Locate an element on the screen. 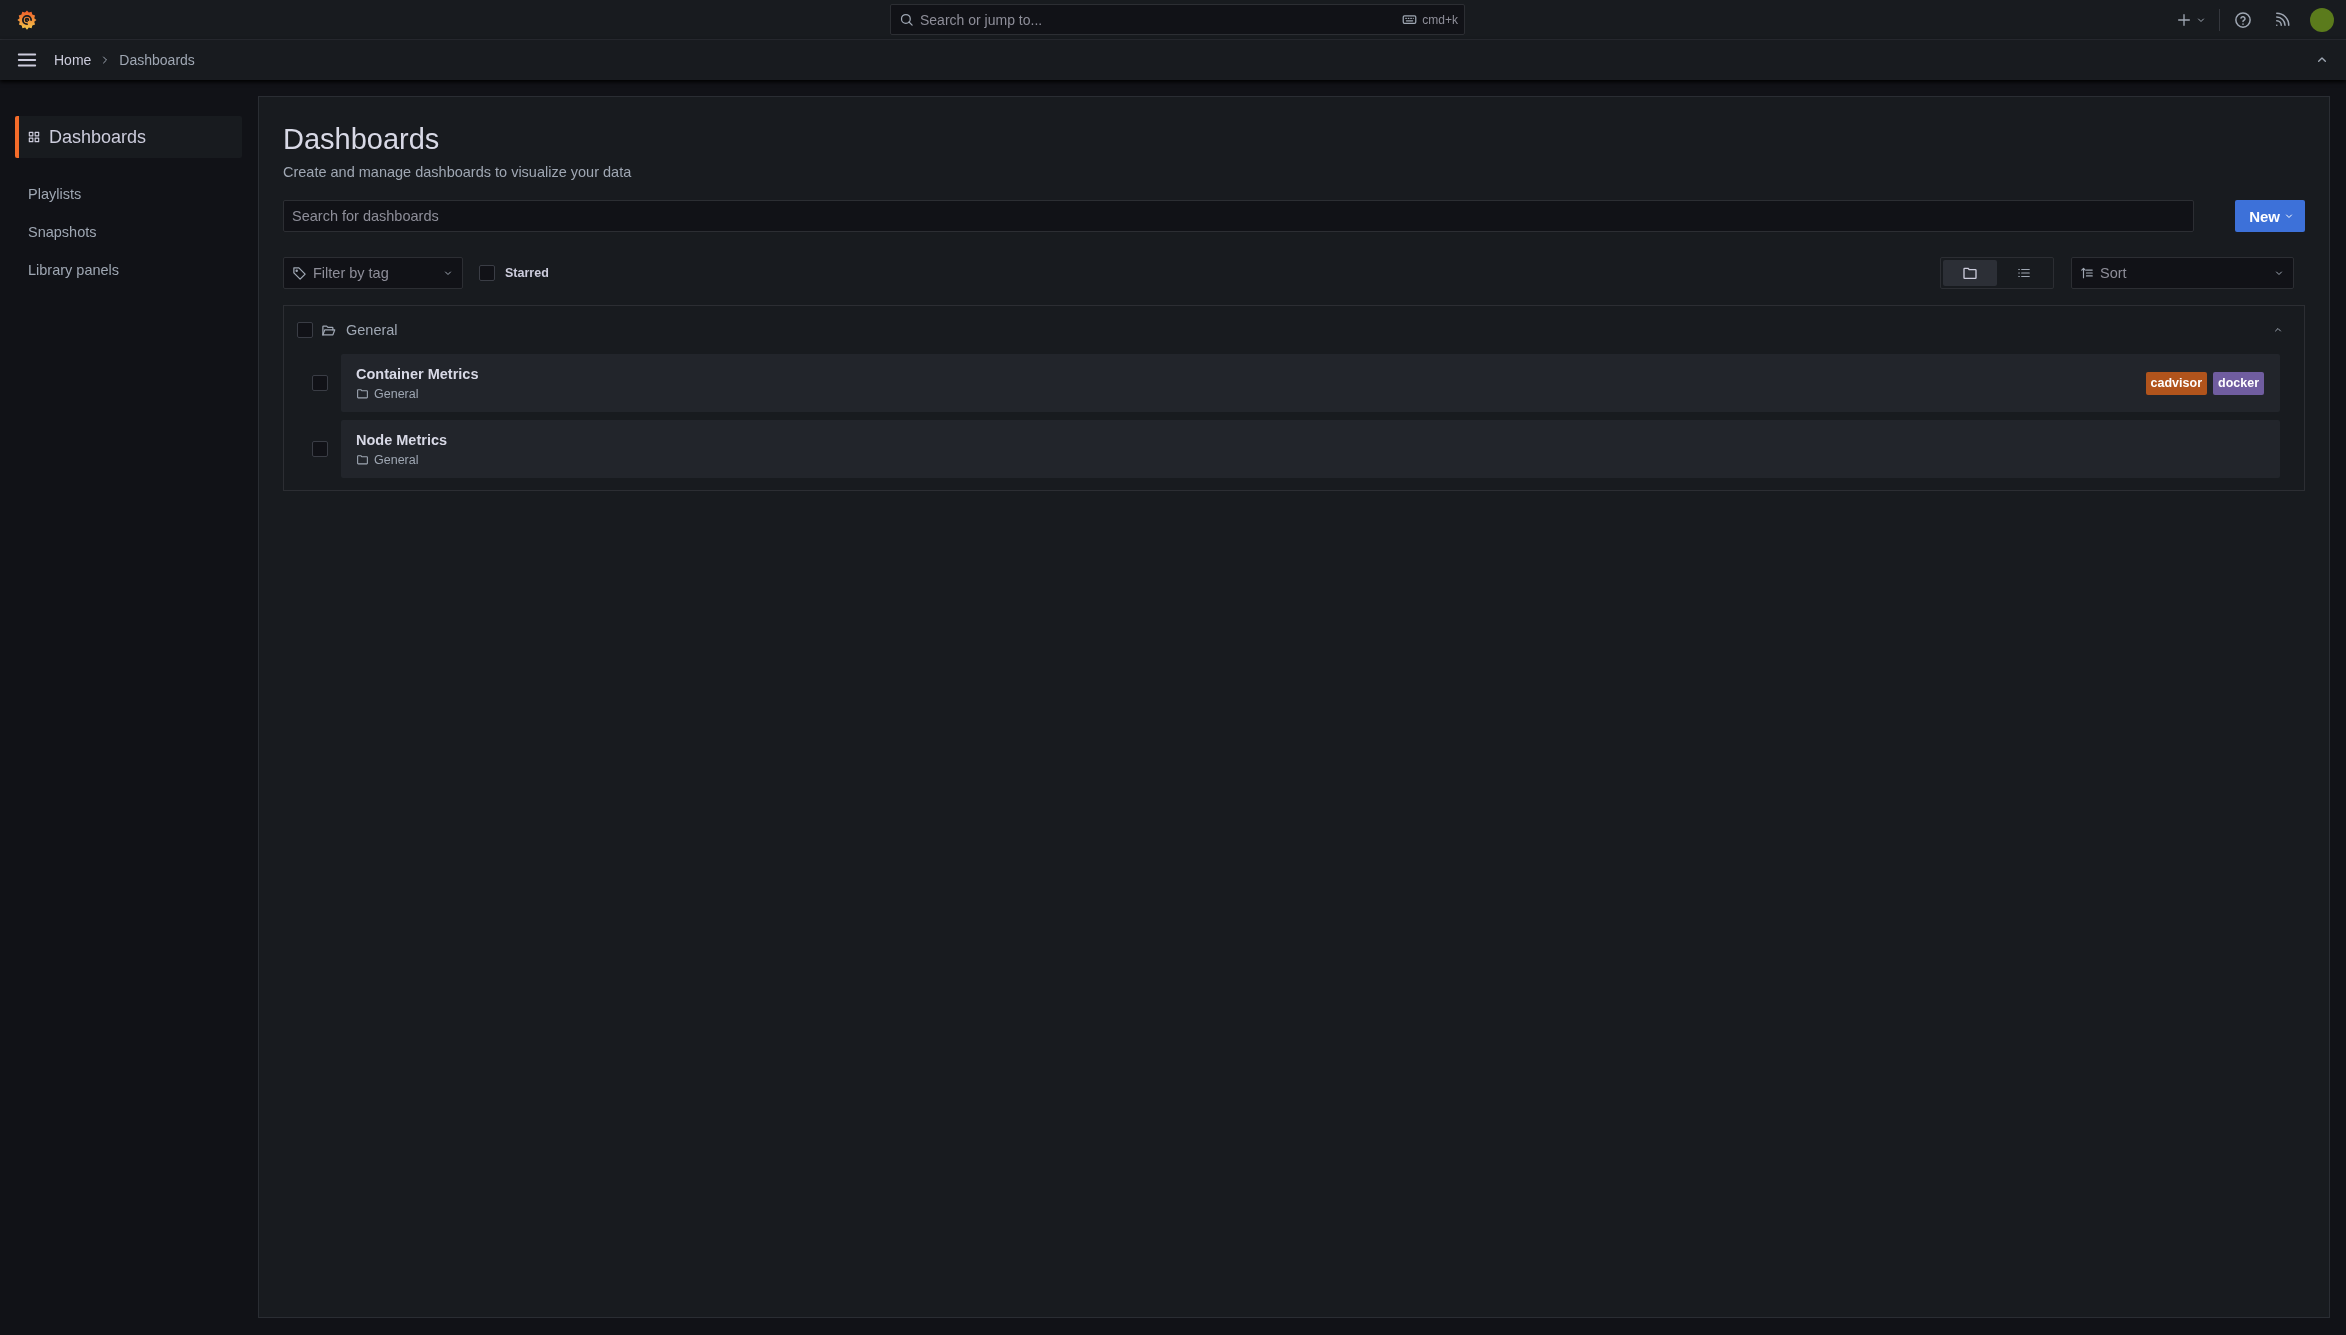 Image resolution: width=2346 pixels, height=1335 pixels. starred-label: Starred is located at coordinates (527, 273).